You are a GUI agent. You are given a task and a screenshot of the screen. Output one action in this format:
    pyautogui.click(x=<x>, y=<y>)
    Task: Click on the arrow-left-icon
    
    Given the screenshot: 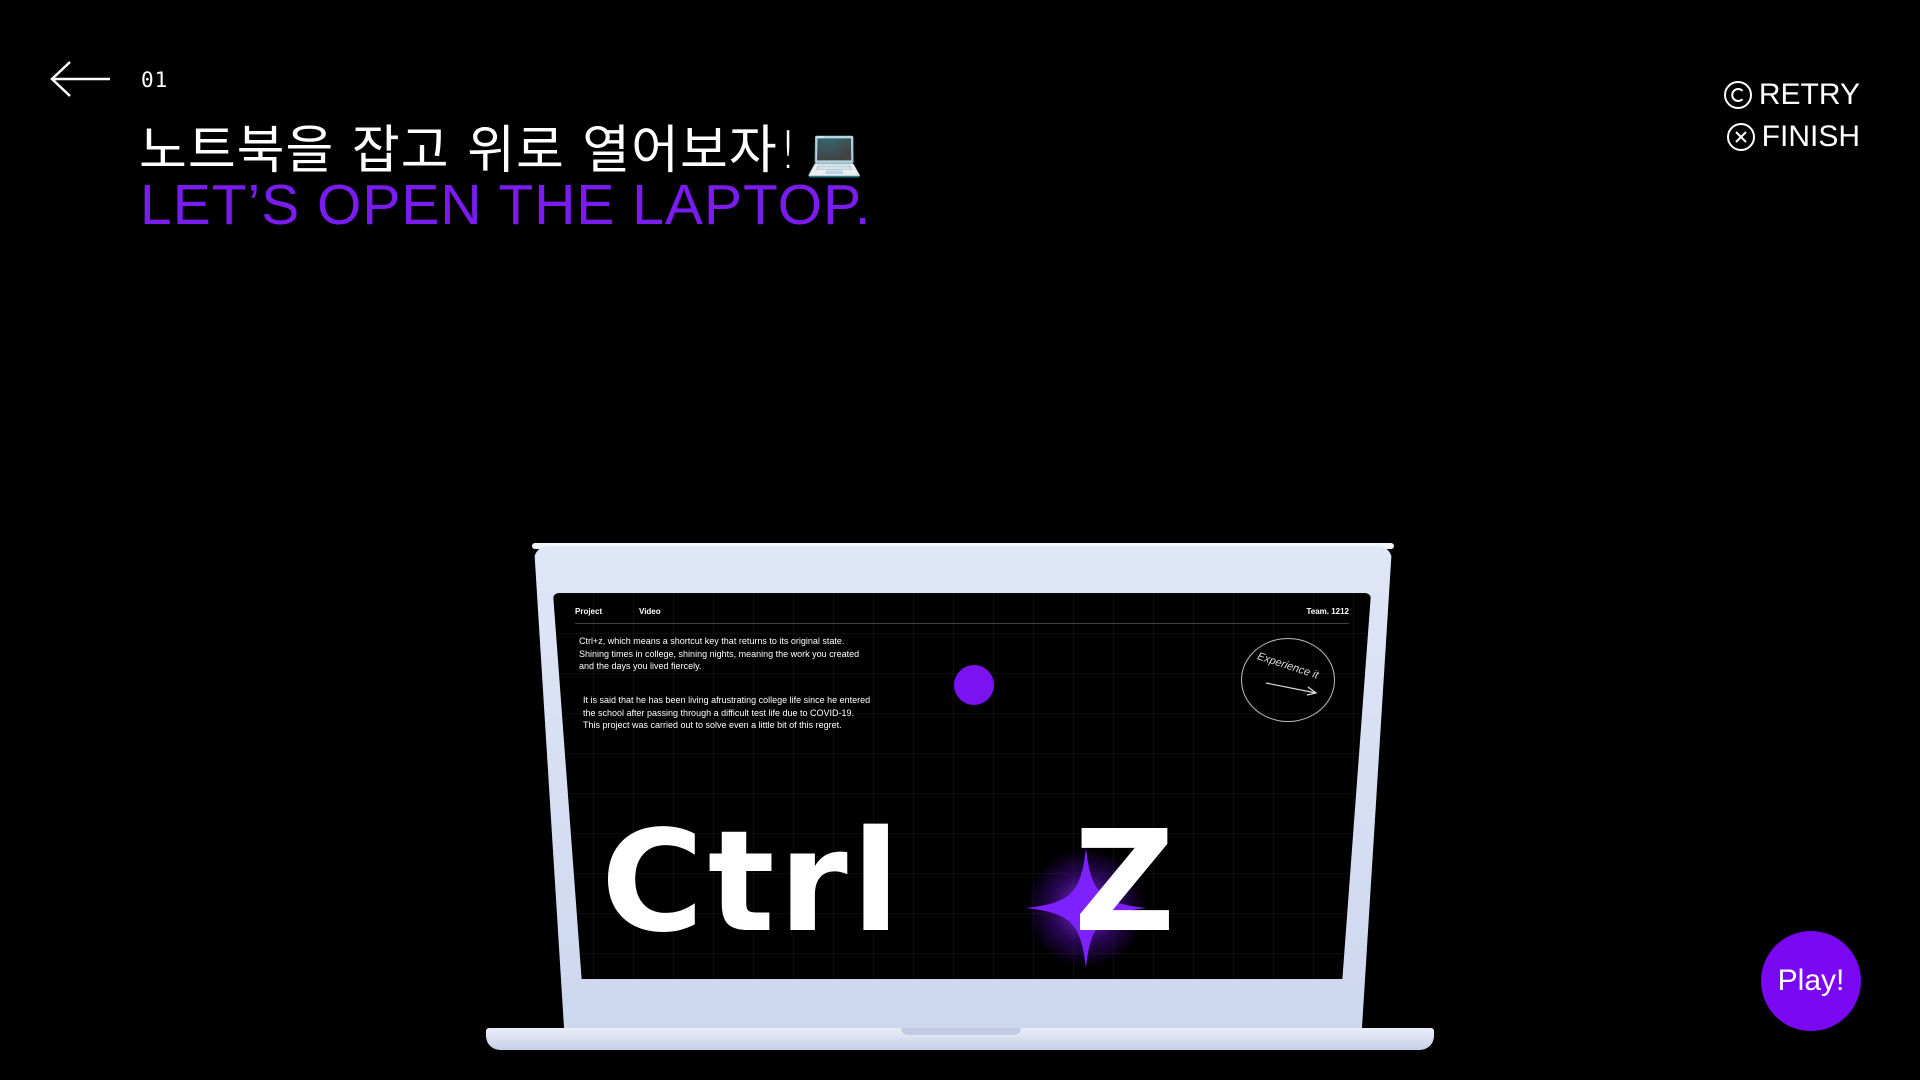 What is the action you would take?
    pyautogui.click(x=80, y=79)
    